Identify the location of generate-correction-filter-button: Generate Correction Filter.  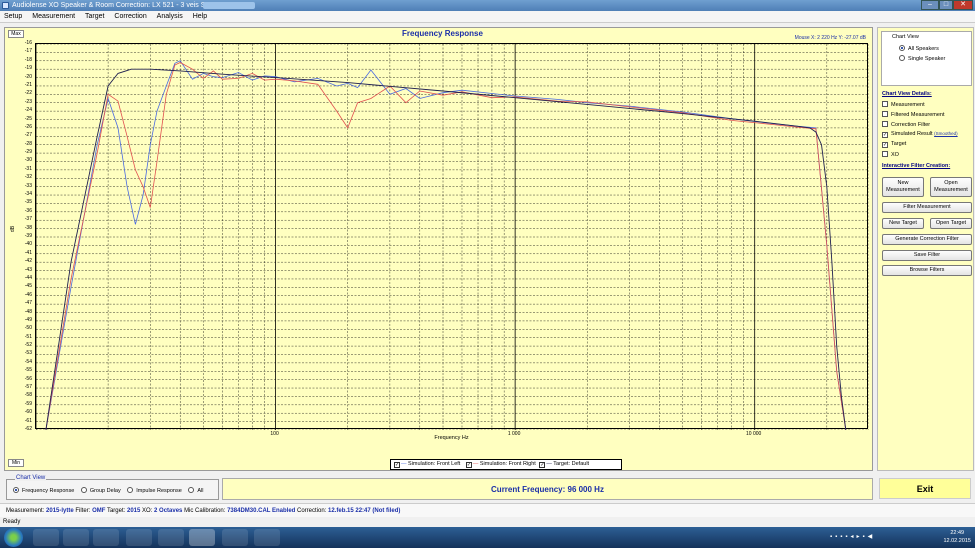
(927, 239).